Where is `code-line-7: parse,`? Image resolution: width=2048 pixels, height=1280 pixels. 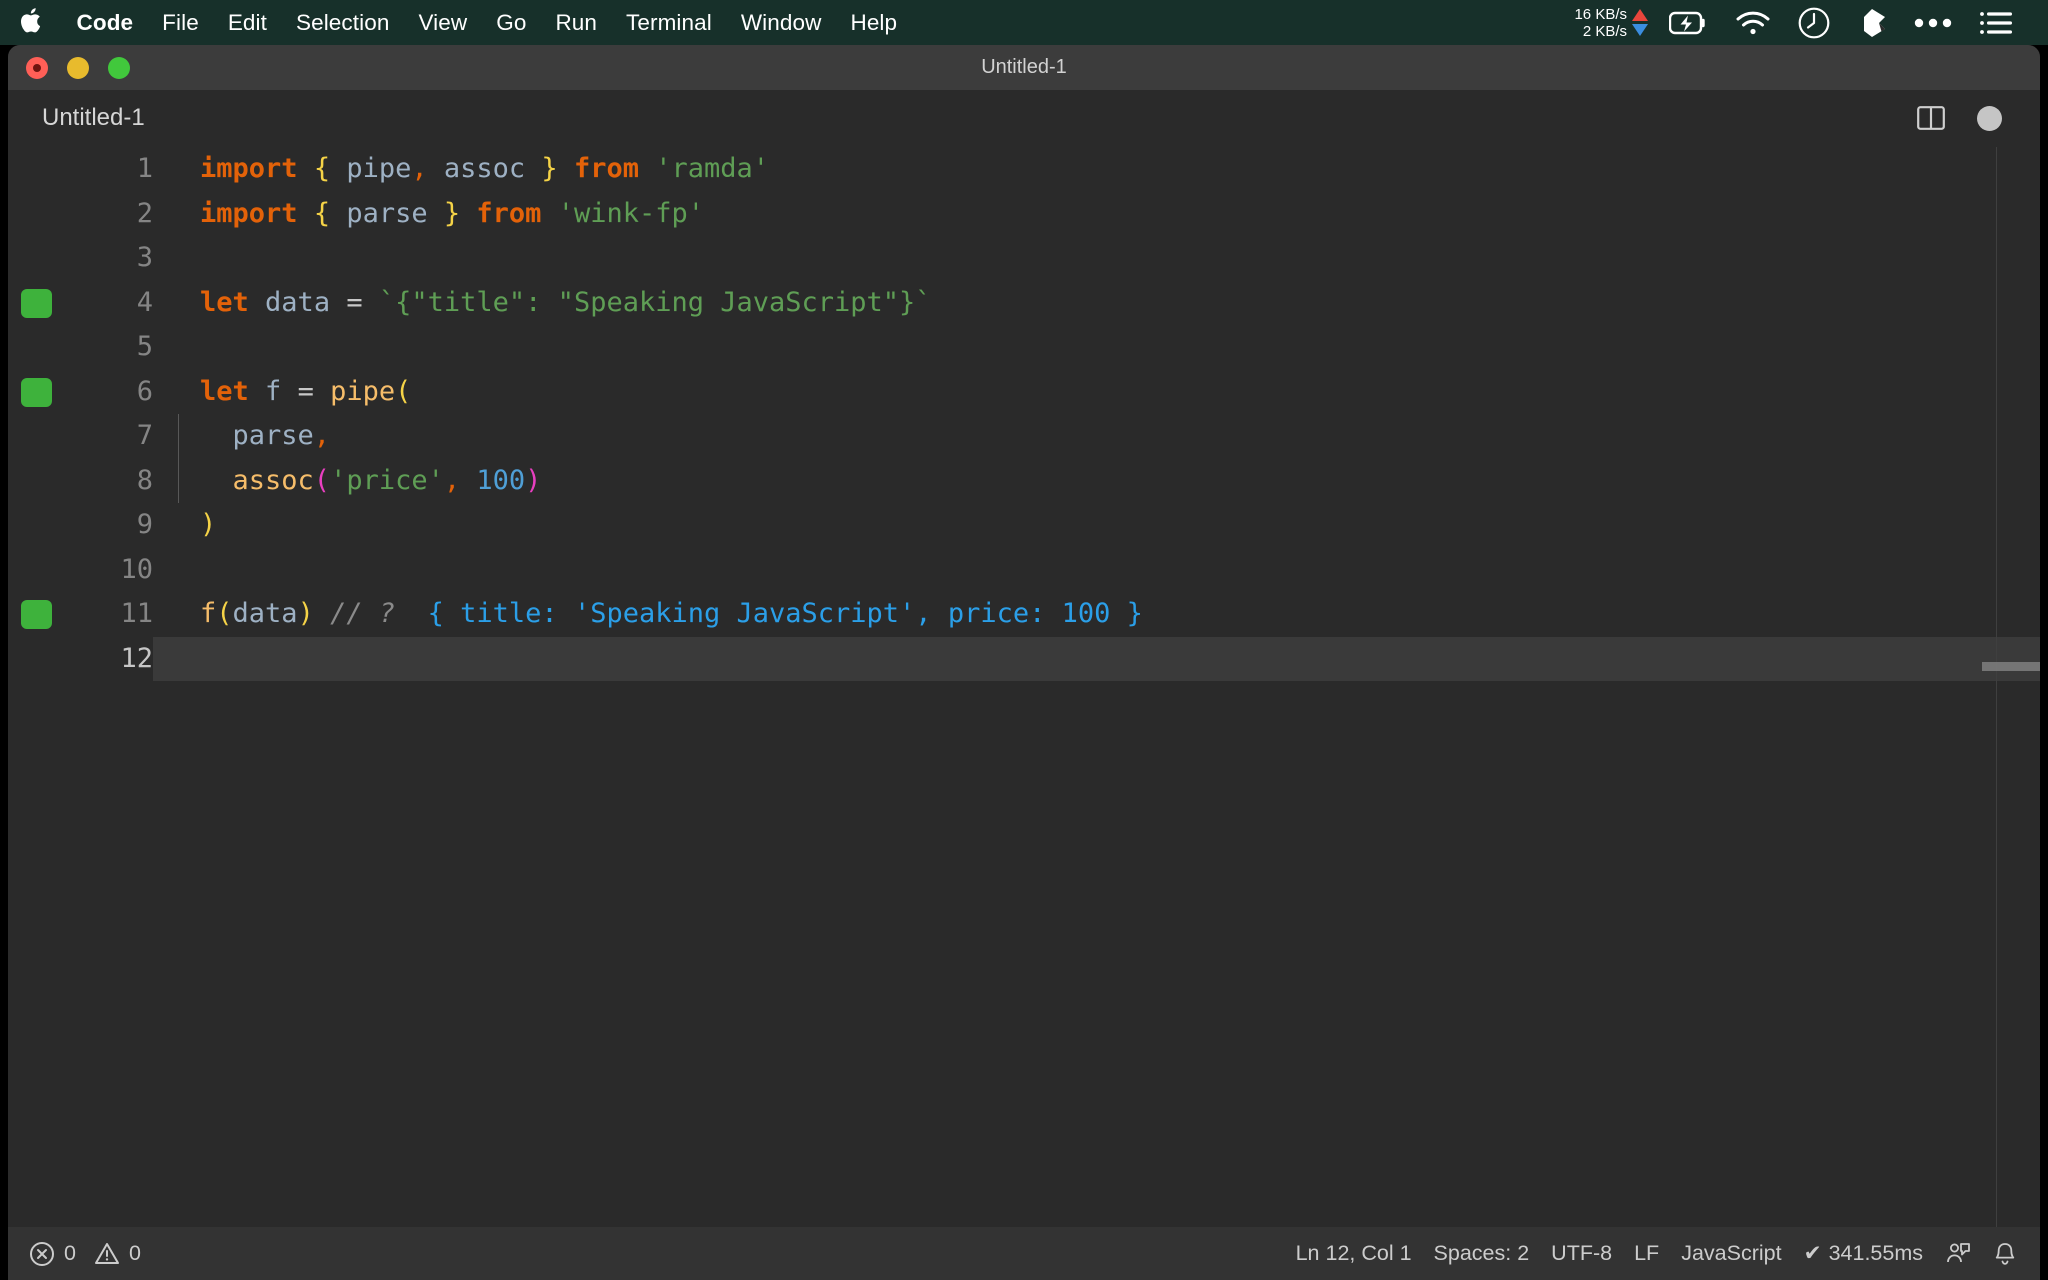 code-line-7: parse, is located at coordinates (1096, 436).